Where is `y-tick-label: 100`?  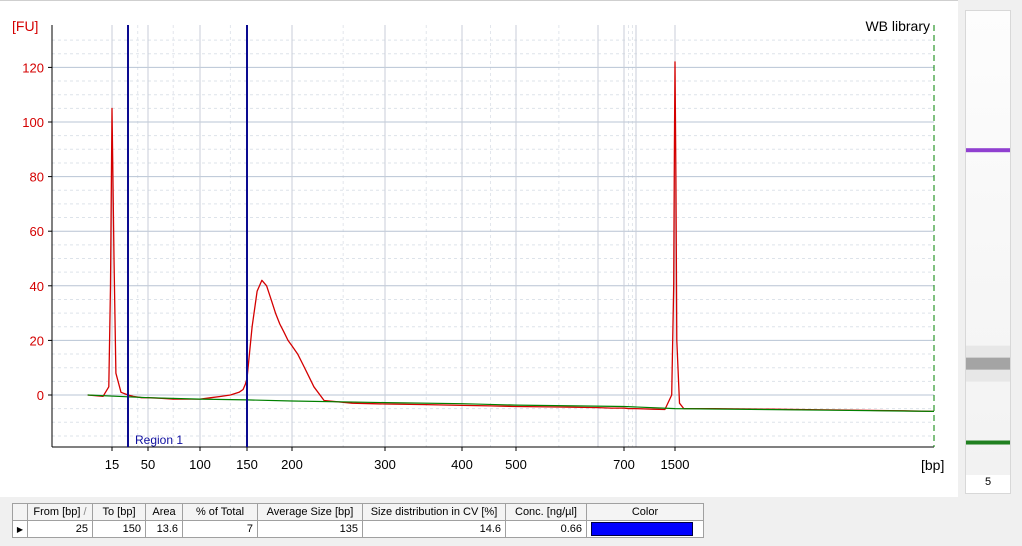
y-tick-label: 100 is located at coordinates (33, 122).